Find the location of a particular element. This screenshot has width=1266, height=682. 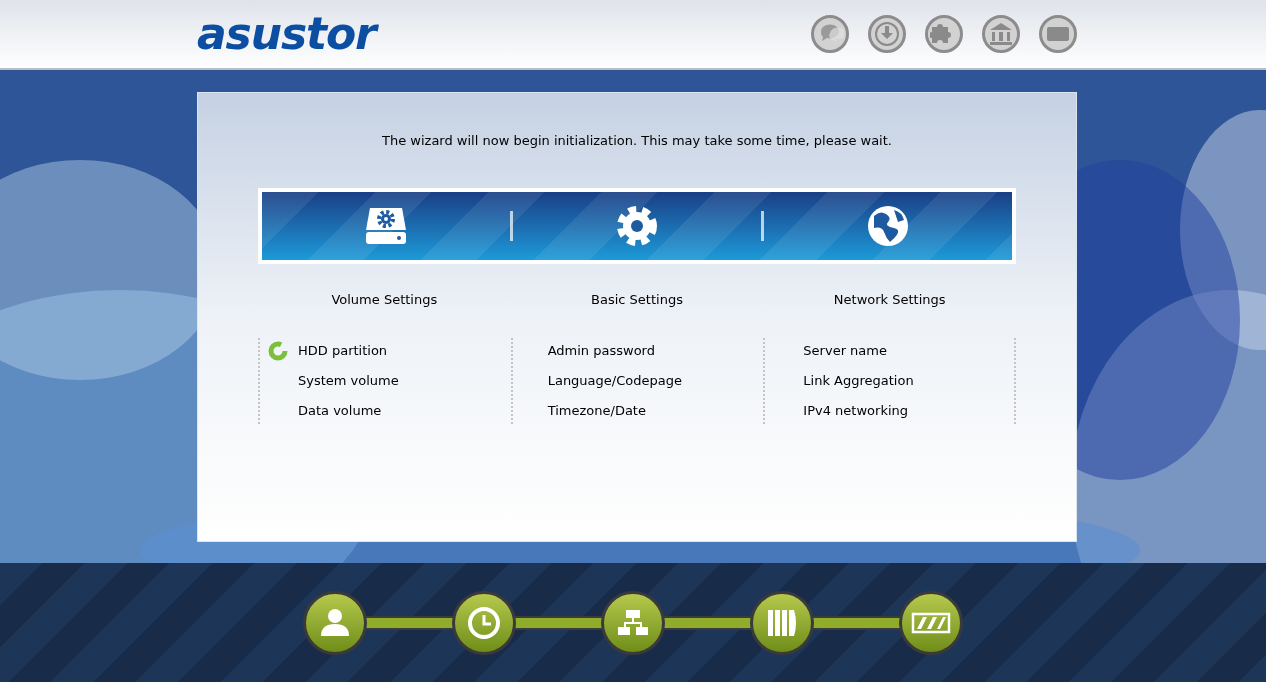

gear-icon is located at coordinates (637, 225).